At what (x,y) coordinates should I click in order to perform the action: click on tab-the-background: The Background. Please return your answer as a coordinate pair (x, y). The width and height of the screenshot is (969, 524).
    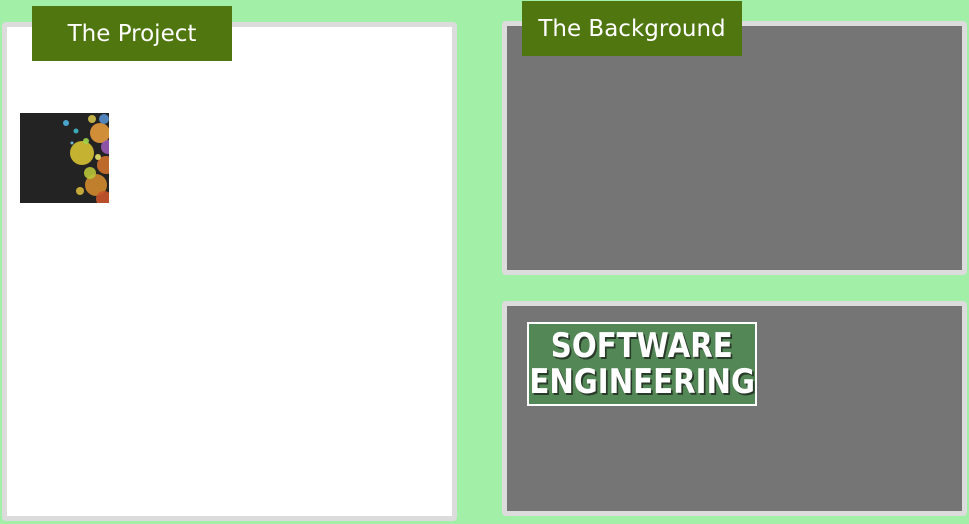
    Looking at the image, I should click on (632, 28).